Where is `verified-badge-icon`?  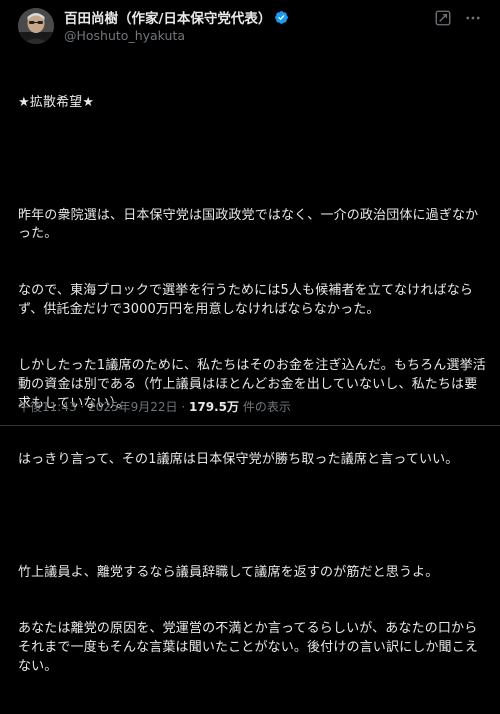
verified-badge-icon is located at coordinates (282, 17).